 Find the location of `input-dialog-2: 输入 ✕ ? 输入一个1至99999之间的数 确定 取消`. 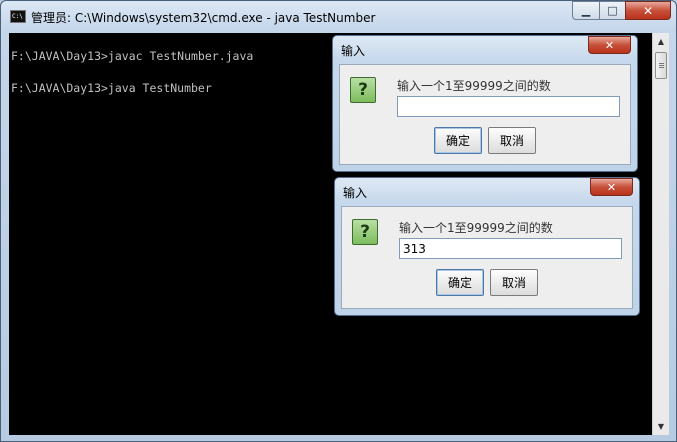

input-dialog-2: 输入 ✕ ? 输入一个1至99999之间的数 确定 取消 is located at coordinates (487, 246).